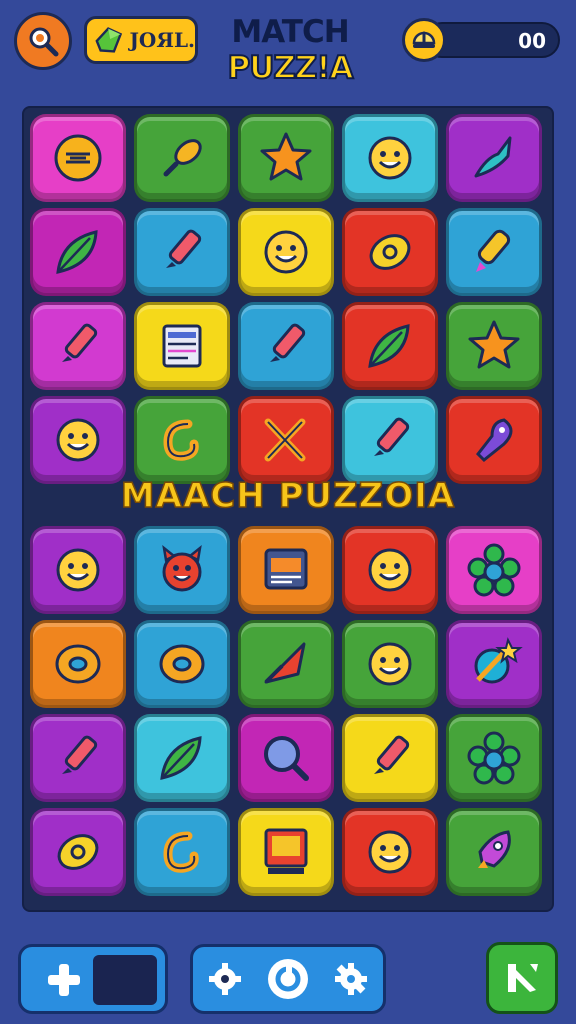 The image size is (576, 1024). I want to click on bottom-toolbar, so click(288, 979).